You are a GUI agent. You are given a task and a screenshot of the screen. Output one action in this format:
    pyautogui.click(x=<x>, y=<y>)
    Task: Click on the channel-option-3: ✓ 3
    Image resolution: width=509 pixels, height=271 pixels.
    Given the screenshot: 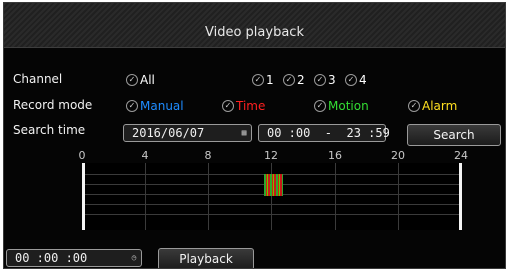 What is the action you would take?
    pyautogui.click(x=325, y=80)
    